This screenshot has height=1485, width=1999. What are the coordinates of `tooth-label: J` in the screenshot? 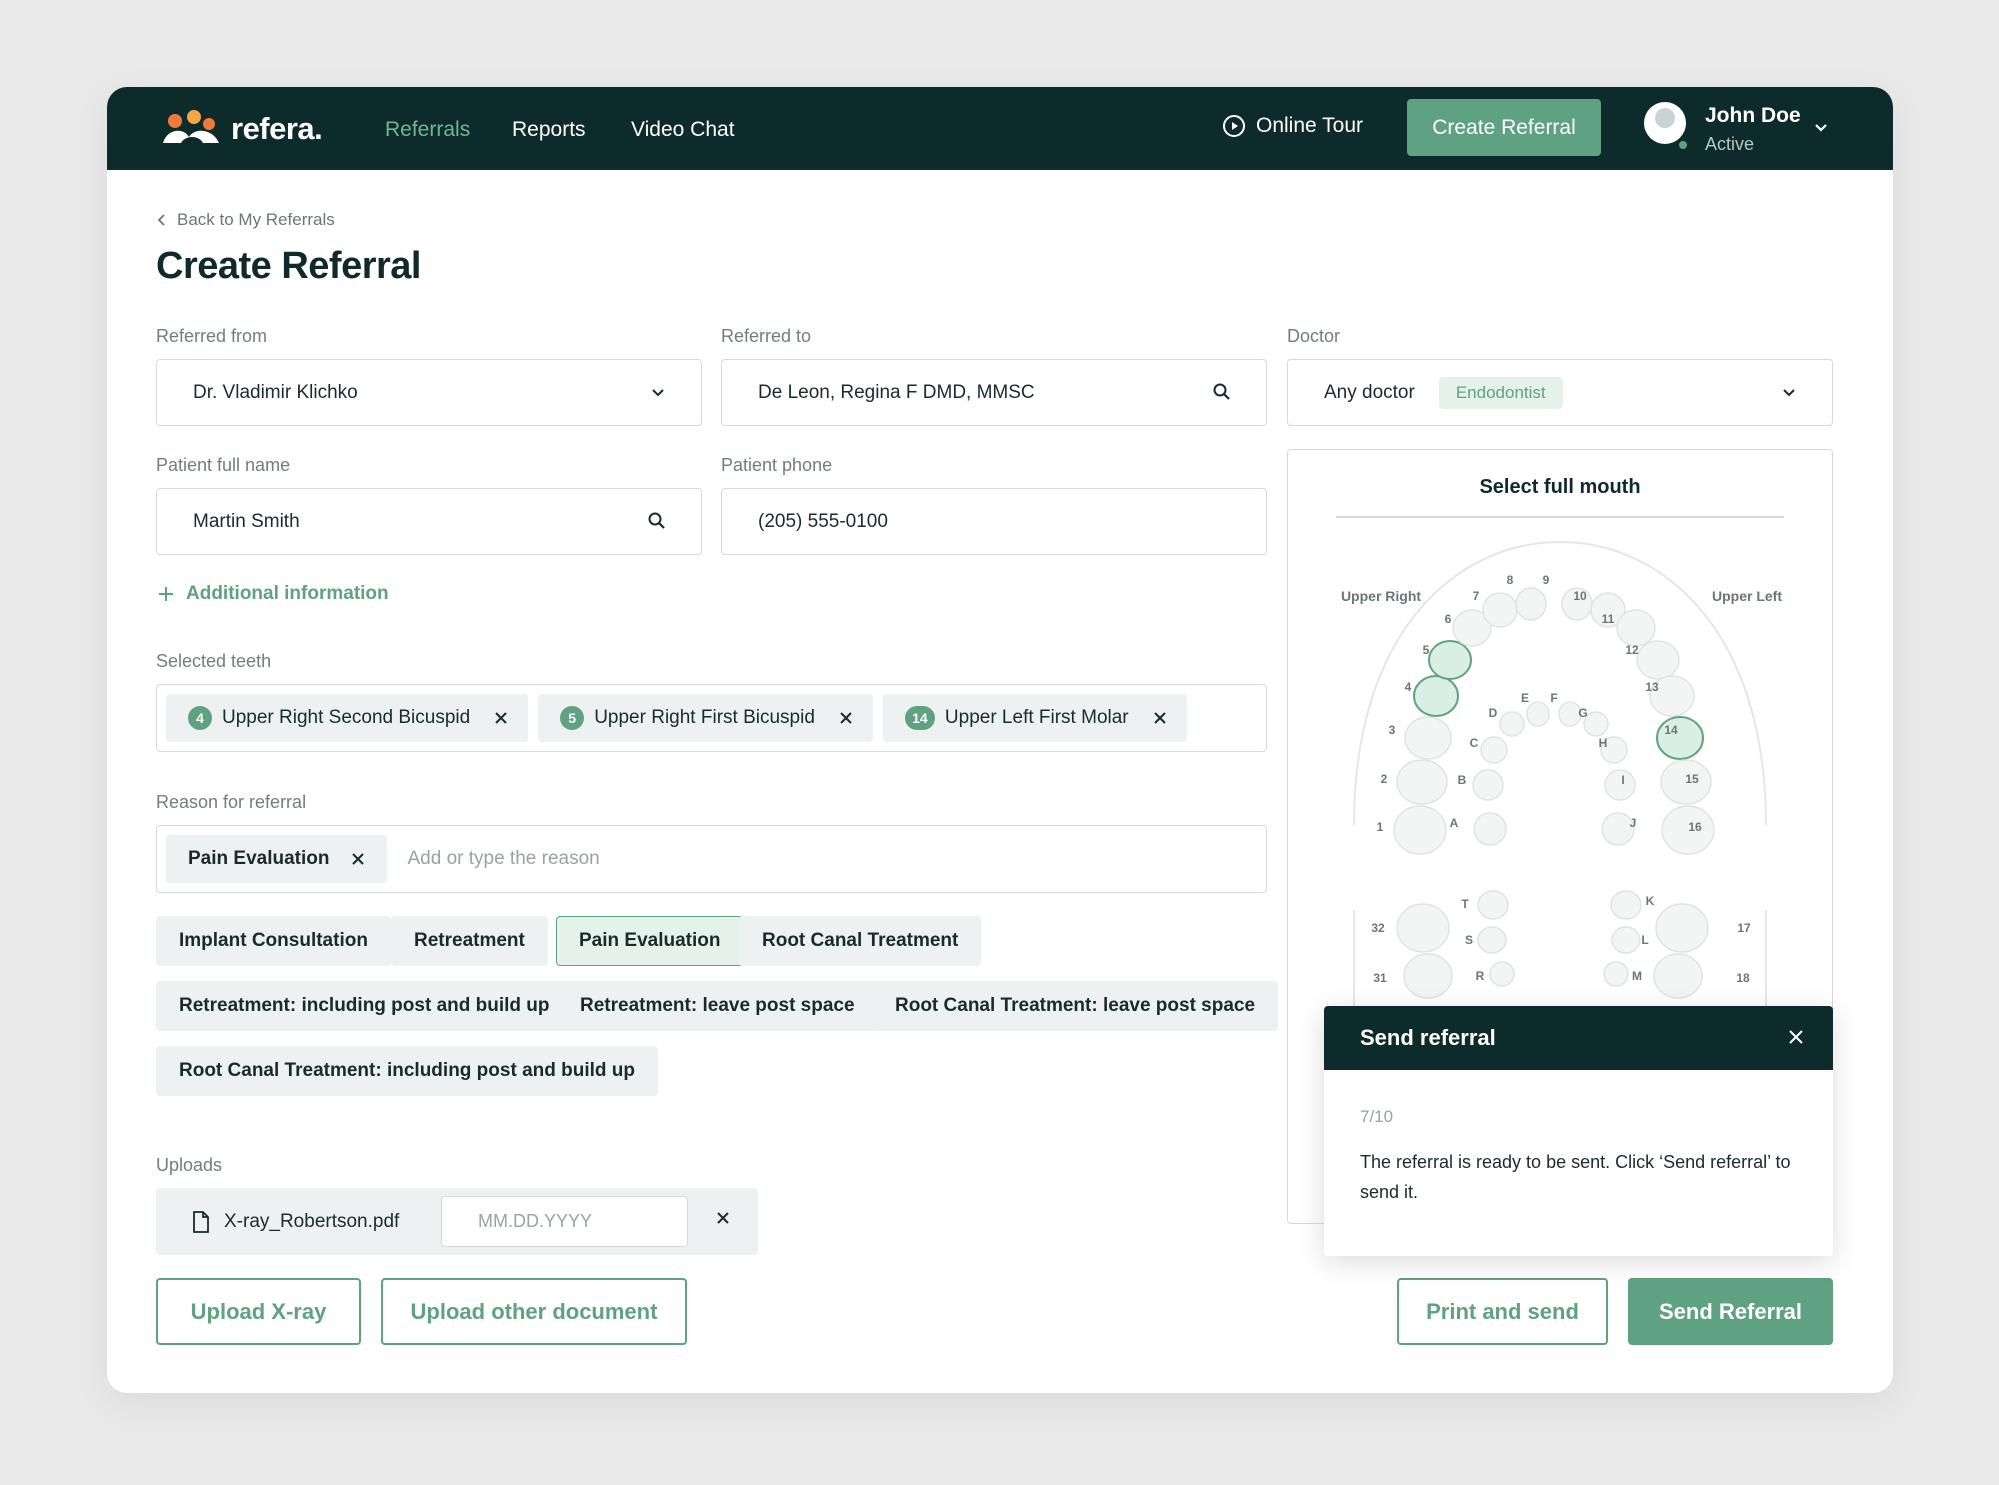 It's located at (1633, 823).